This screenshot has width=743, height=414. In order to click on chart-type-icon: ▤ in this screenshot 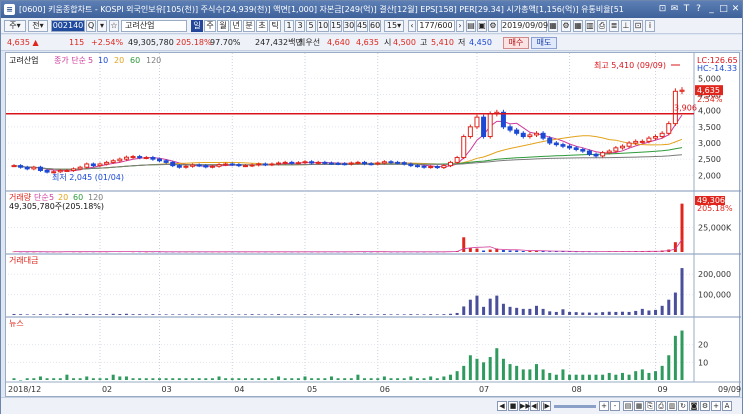, I will do `click(471, 26)`.